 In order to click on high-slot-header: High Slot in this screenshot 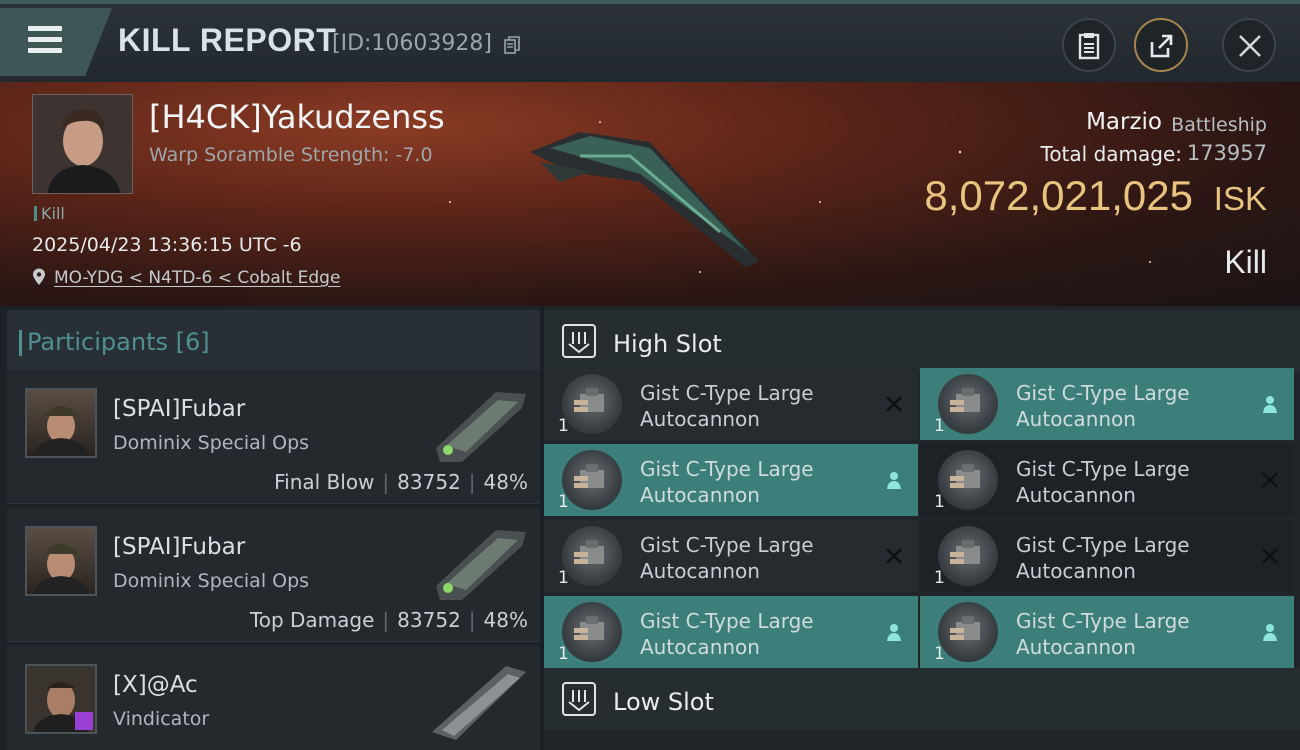, I will do `click(922, 341)`.